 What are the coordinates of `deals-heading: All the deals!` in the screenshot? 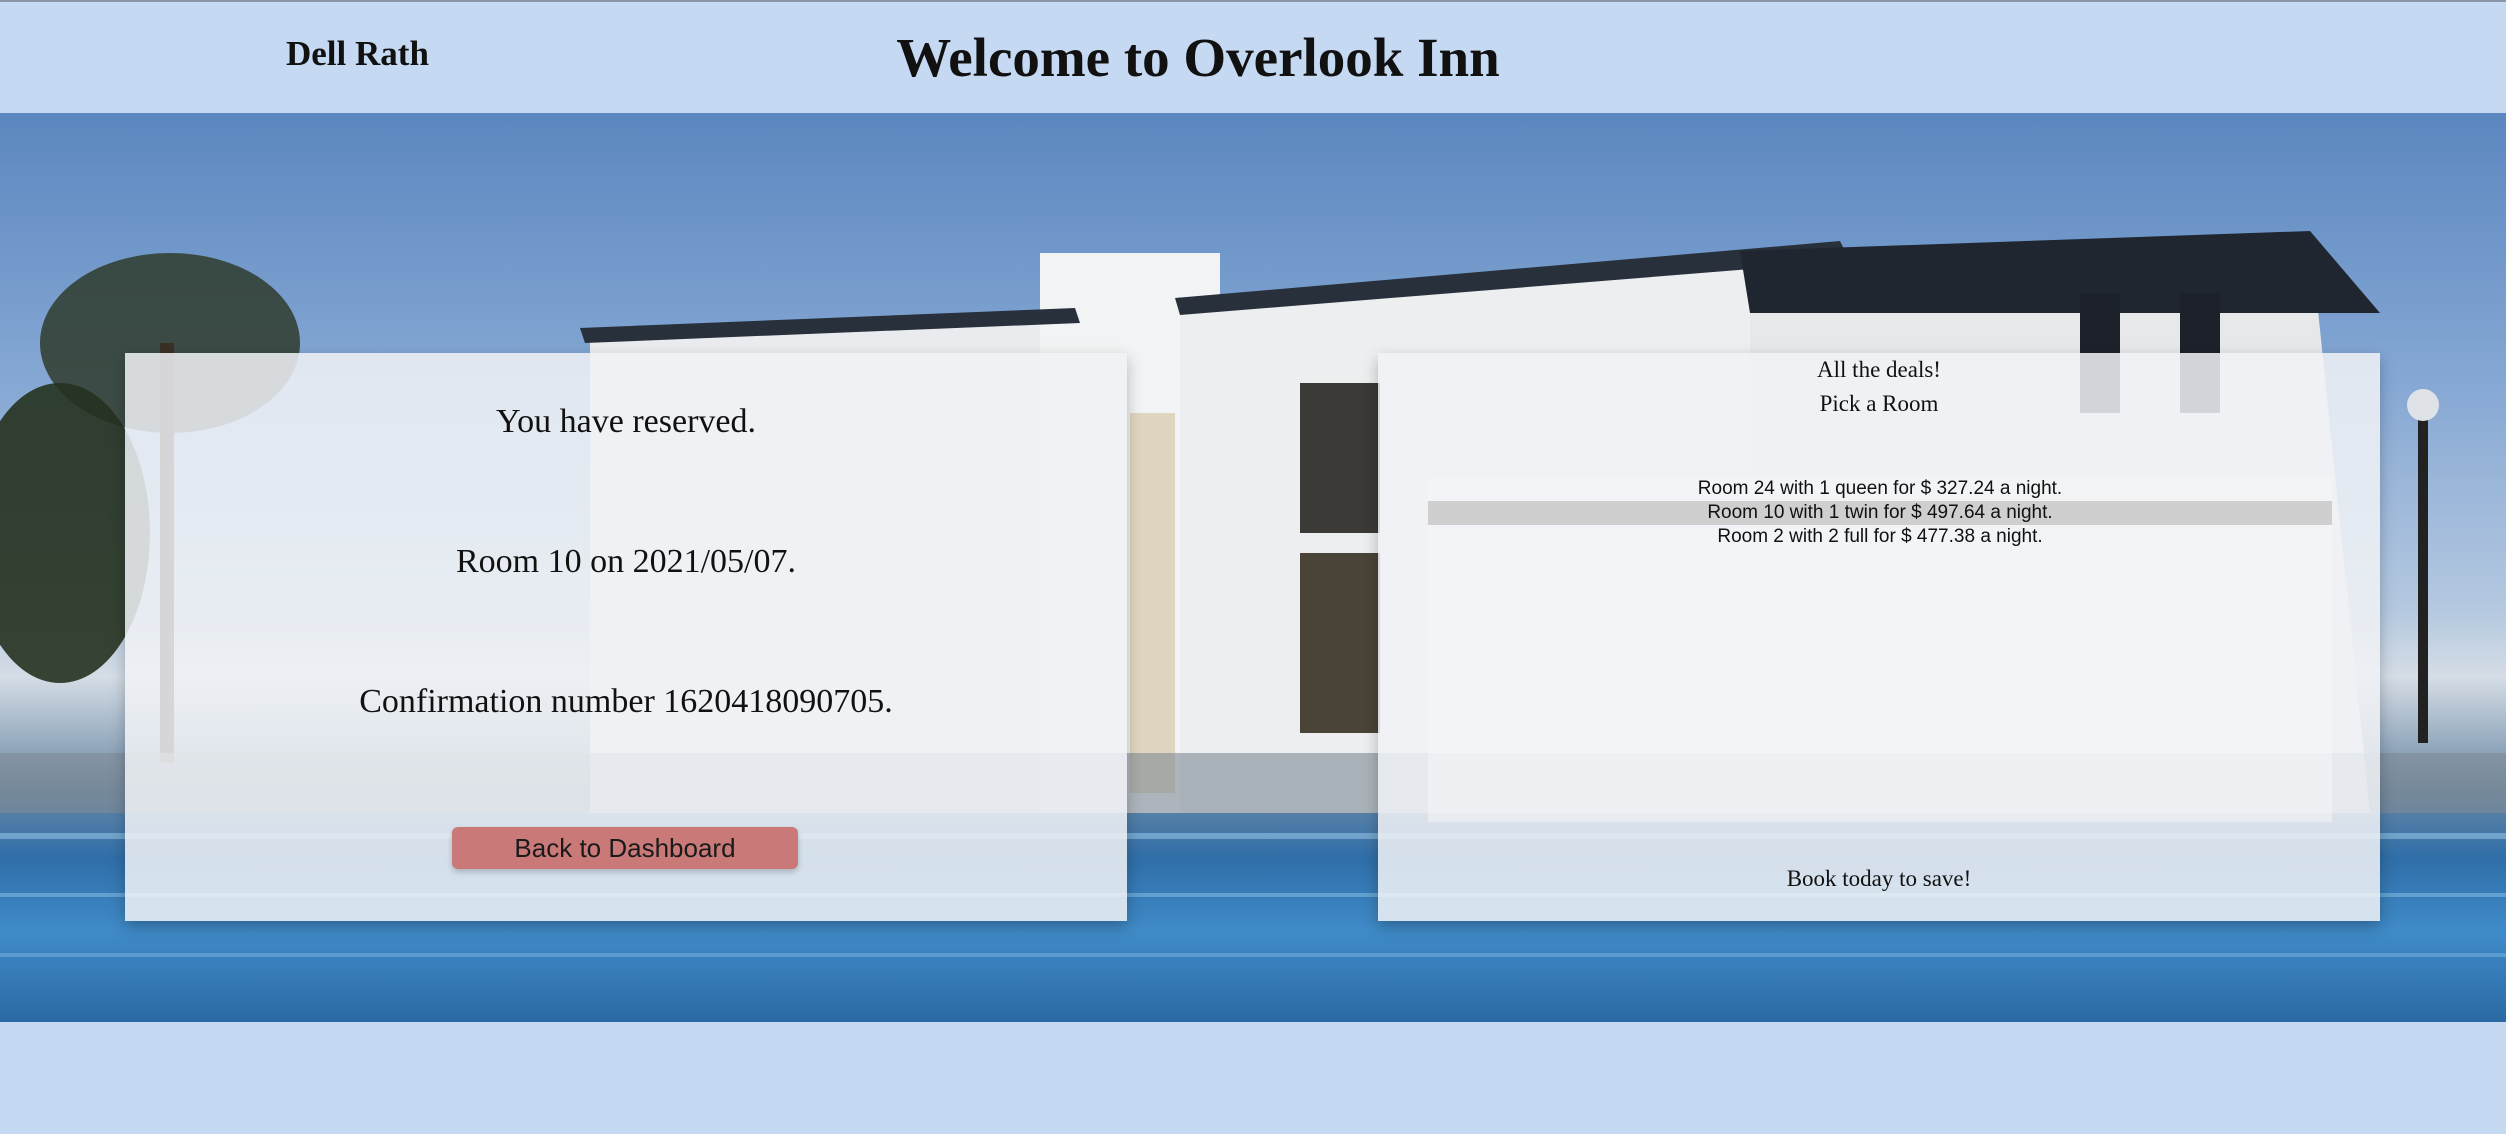 It's located at (1879, 369).